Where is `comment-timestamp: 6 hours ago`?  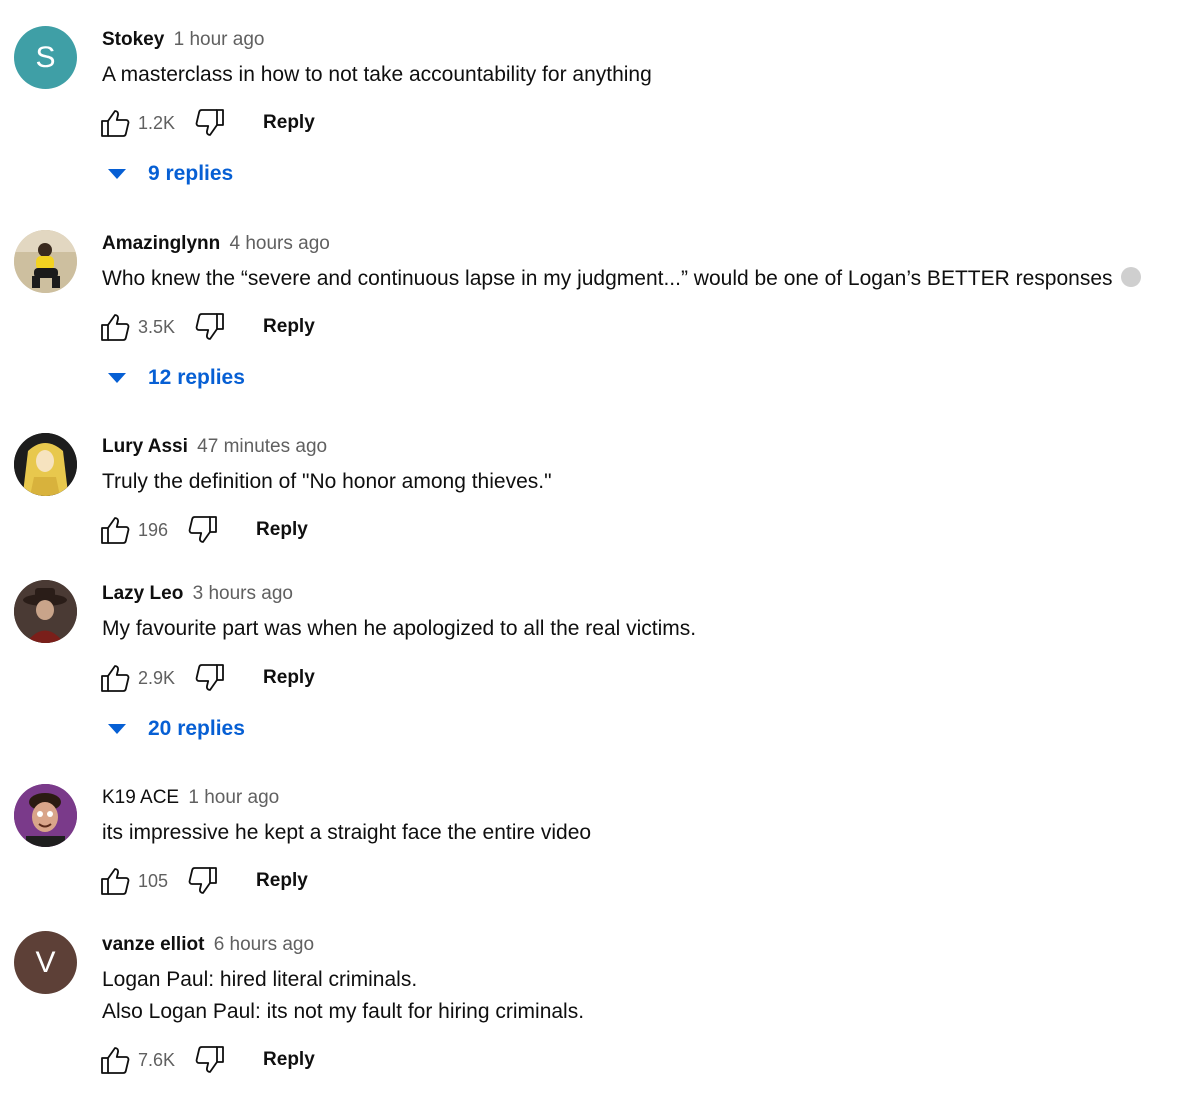 comment-timestamp: 6 hours ago is located at coordinates (264, 944).